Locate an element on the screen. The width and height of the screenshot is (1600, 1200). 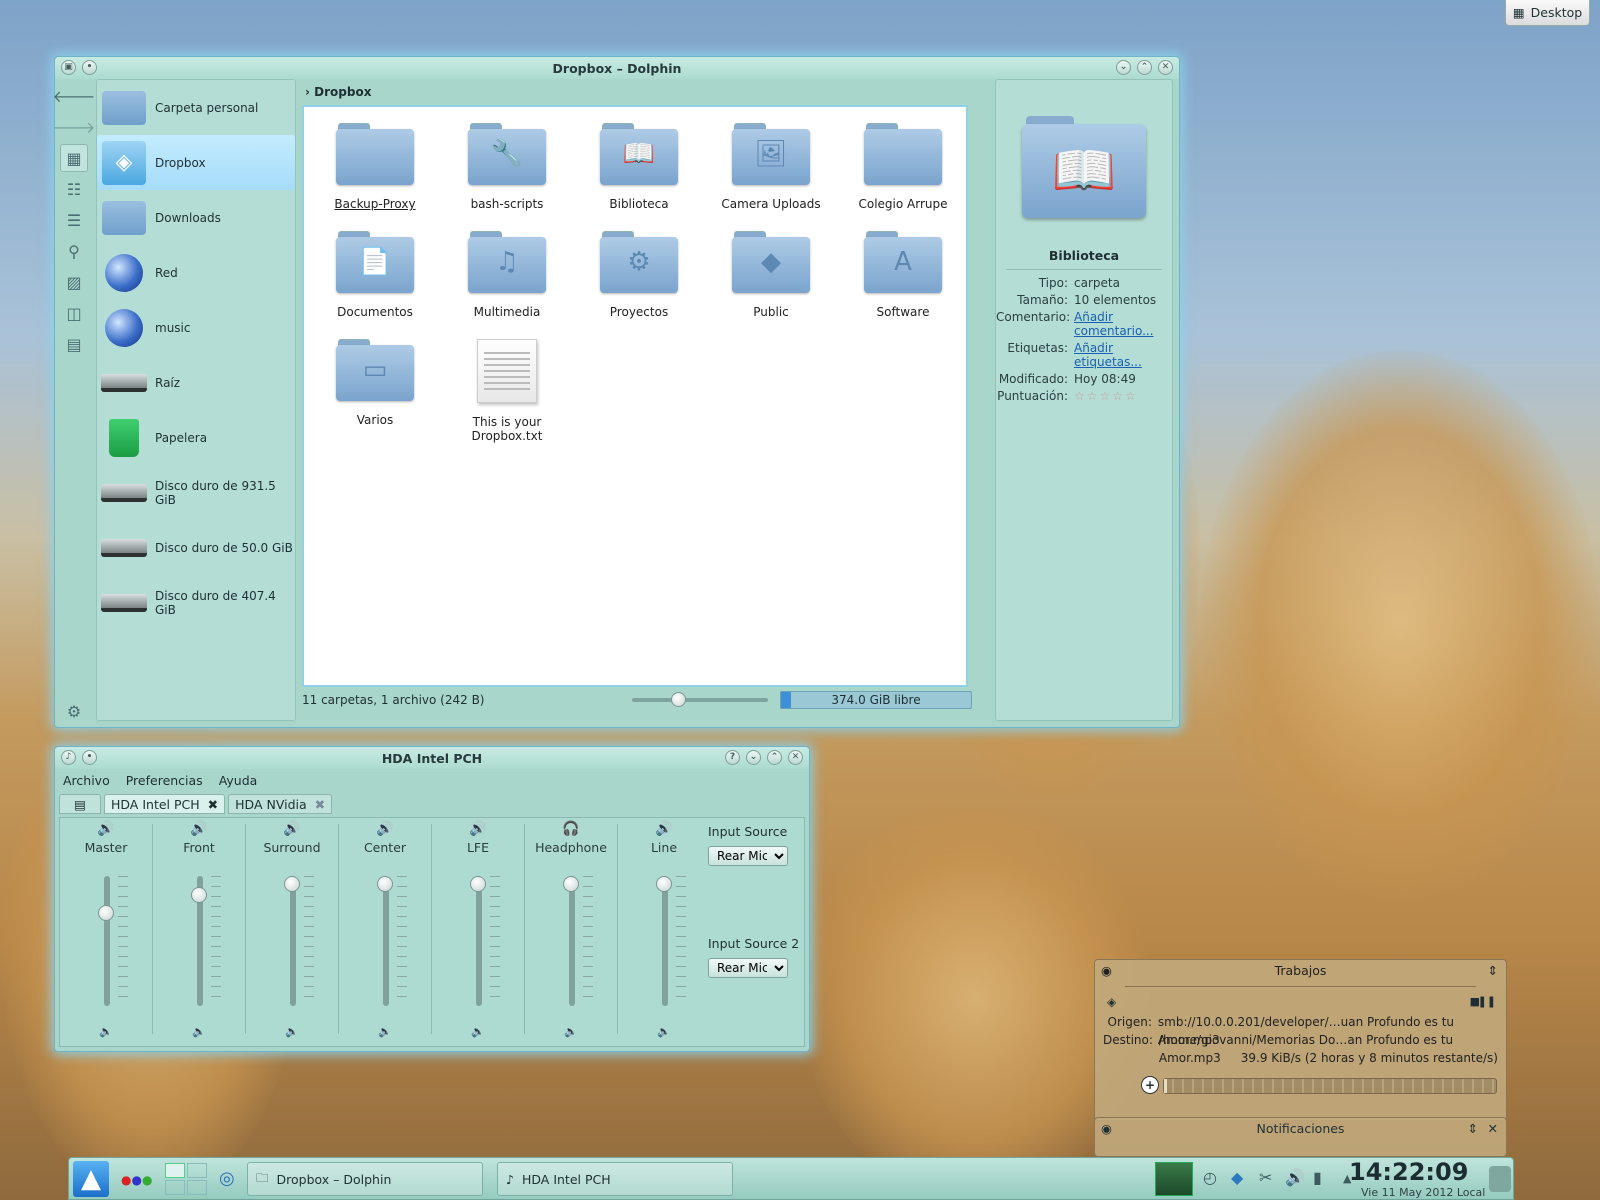
breadcrumb: › Dropbox is located at coordinates (338, 92).